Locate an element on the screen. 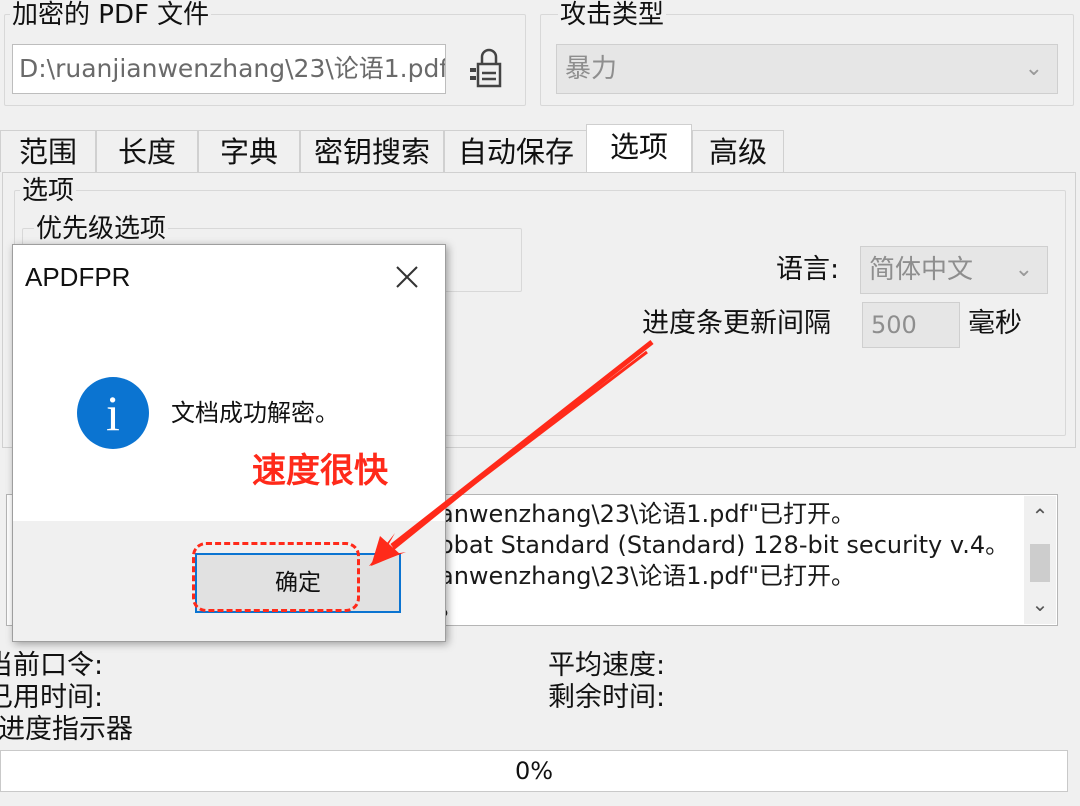 The width and height of the screenshot is (1080, 806). tab-autosave: 自动保存 is located at coordinates (516, 151).